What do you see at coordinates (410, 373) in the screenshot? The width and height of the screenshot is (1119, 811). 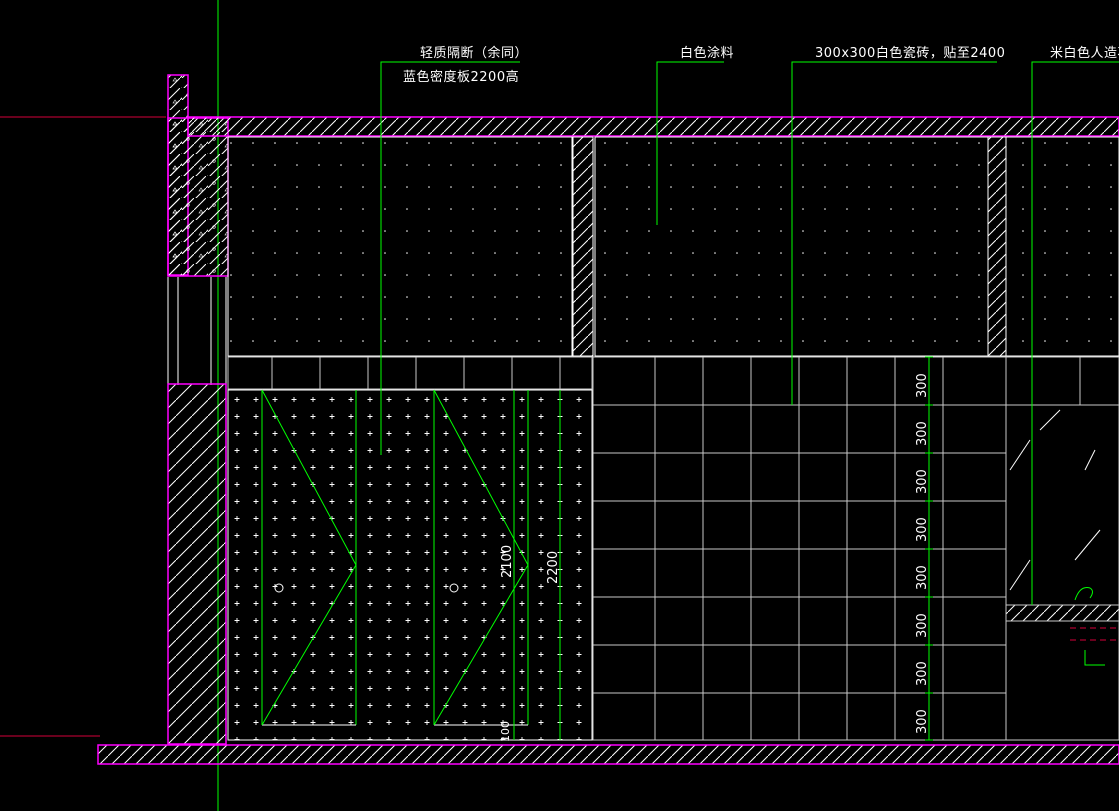 I see `partition-top-strip` at bounding box center [410, 373].